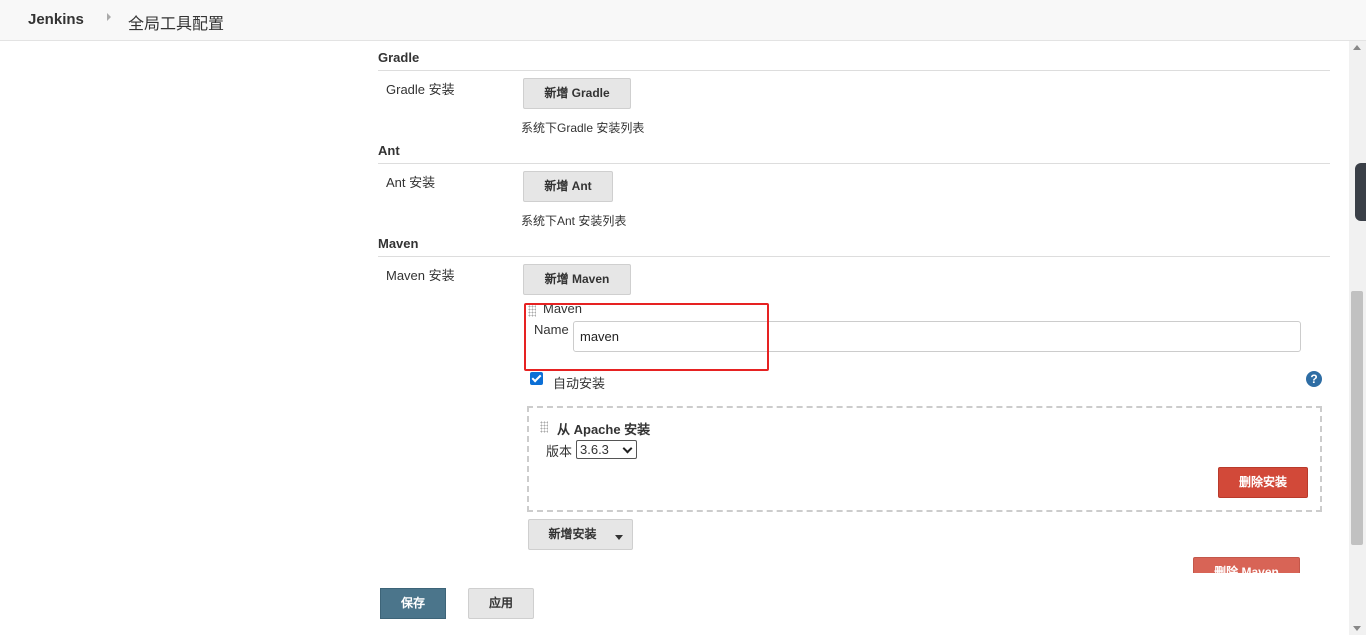 This screenshot has height=635, width=1366. Describe the element at coordinates (1263, 482) in the screenshot. I see `delete-installer-button: 删除安装` at that location.